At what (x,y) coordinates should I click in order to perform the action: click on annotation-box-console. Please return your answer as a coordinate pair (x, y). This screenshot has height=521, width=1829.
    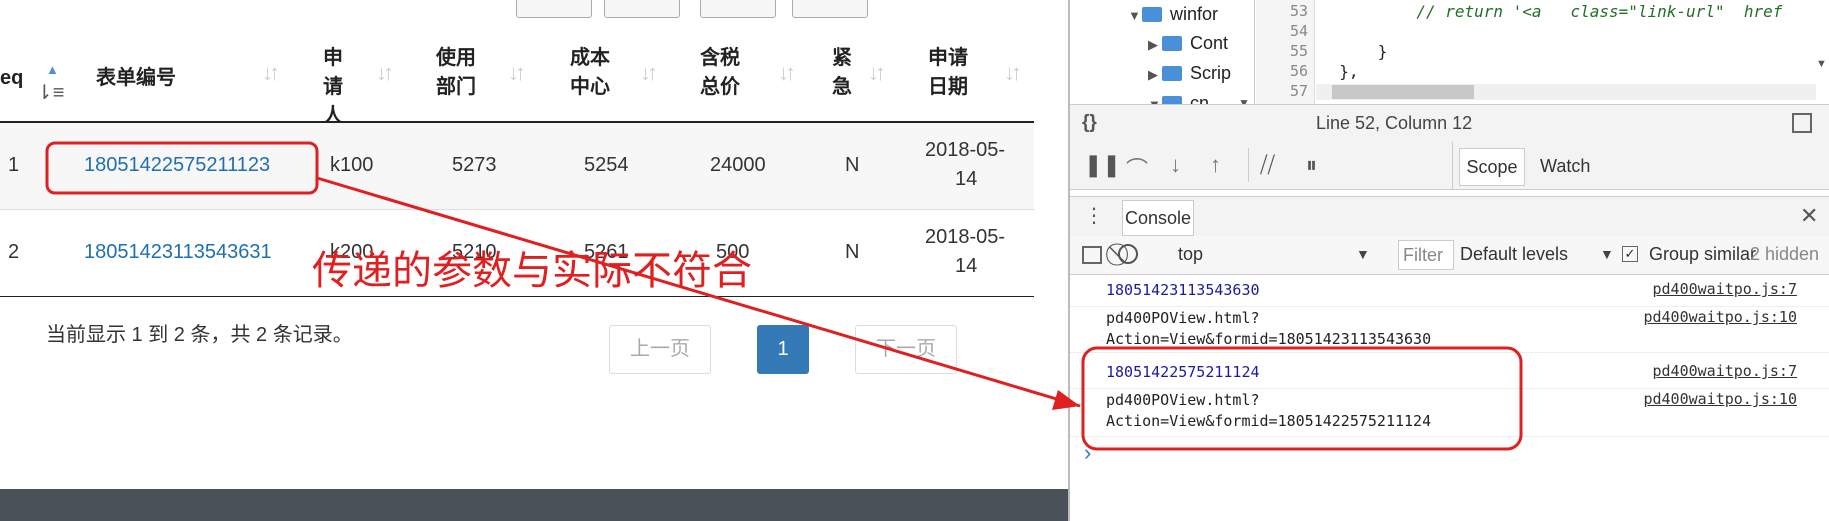
    Looking at the image, I should click on (1302, 398).